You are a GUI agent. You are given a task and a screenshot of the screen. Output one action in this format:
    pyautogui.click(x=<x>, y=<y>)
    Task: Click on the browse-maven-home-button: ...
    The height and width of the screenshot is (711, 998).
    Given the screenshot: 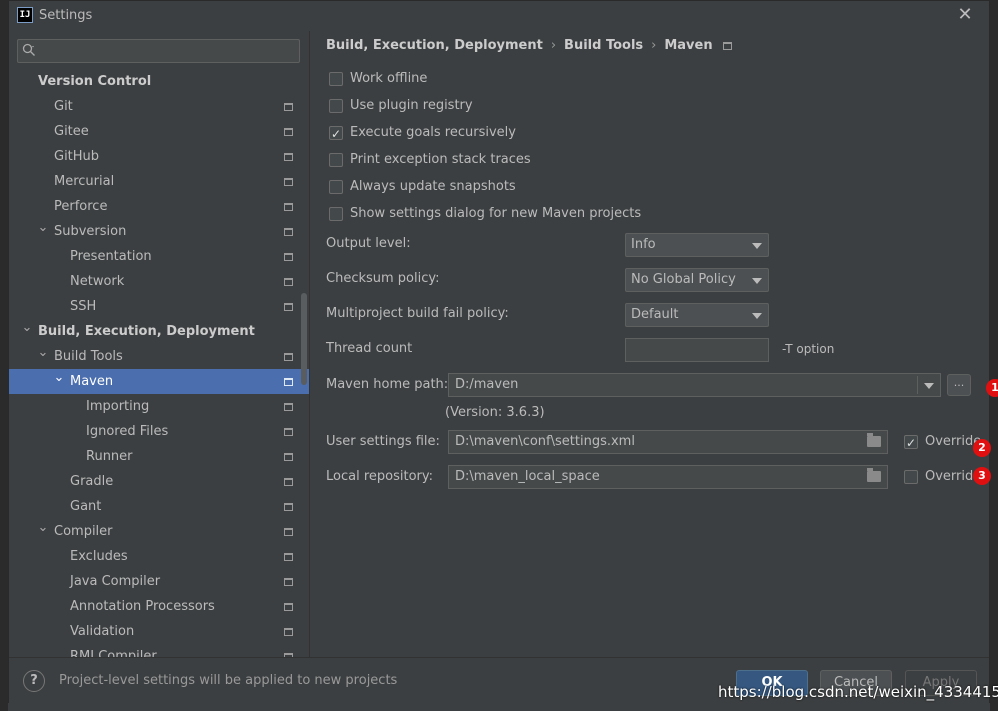 What is the action you would take?
    pyautogui.click(x=959, y=385)
    